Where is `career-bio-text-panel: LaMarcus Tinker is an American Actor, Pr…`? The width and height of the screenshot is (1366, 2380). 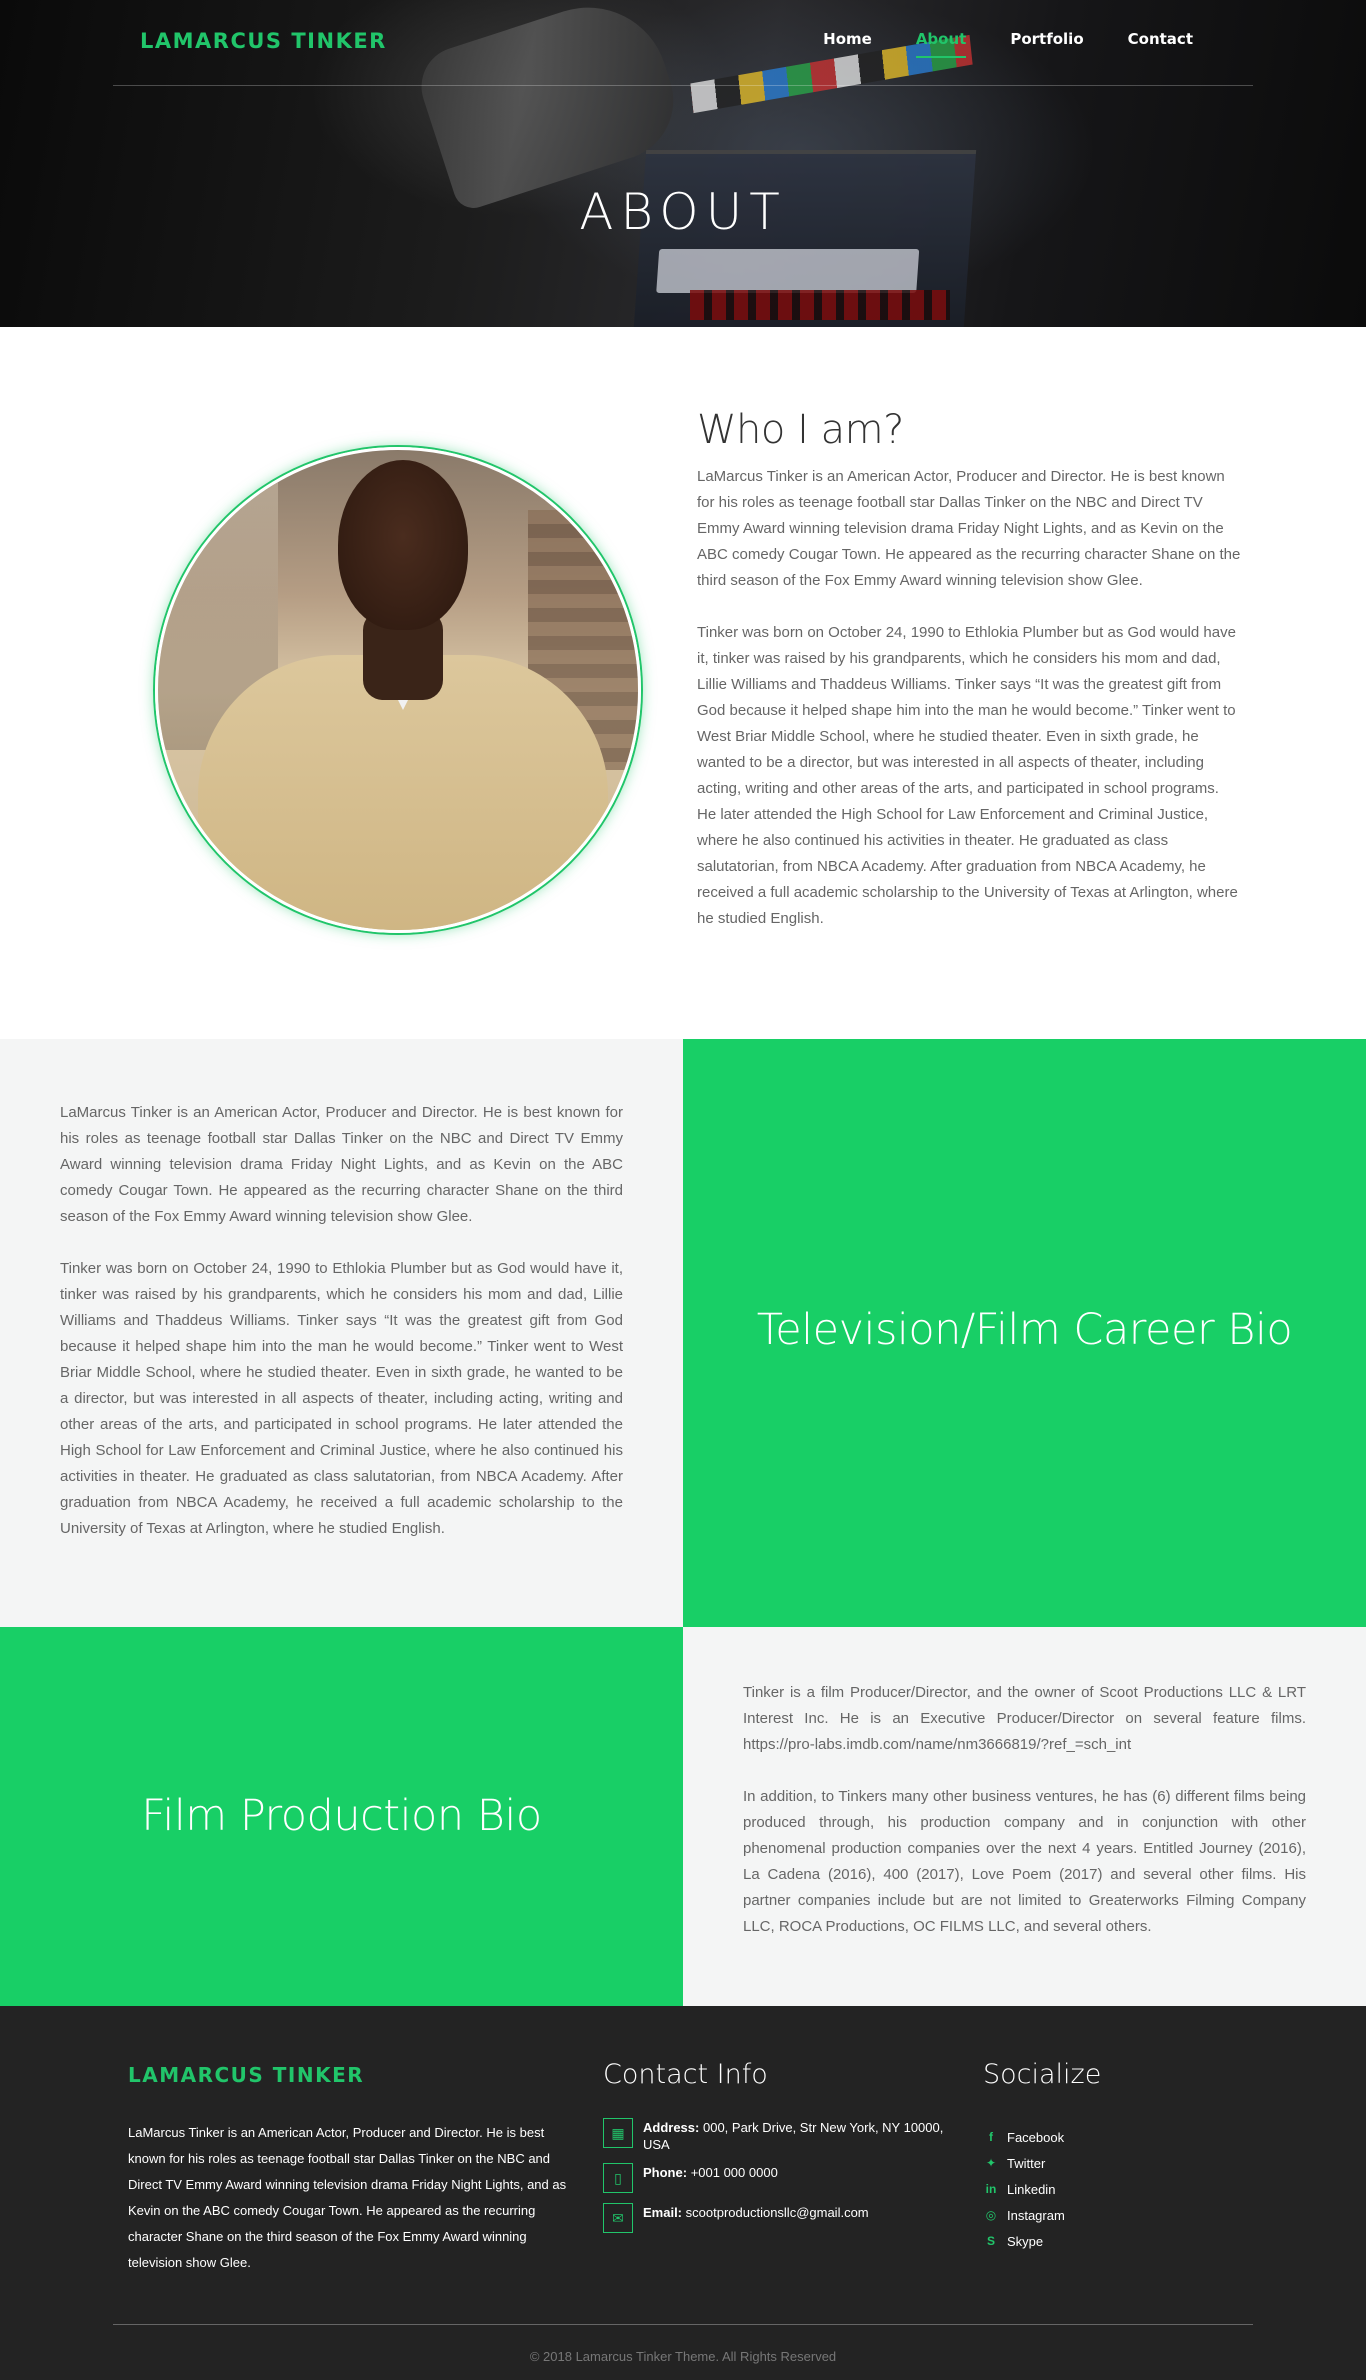
career-bio-text-panel: LaMarcus Tinker is an American Actor, Pr… is located at coordinates (341, 1333).